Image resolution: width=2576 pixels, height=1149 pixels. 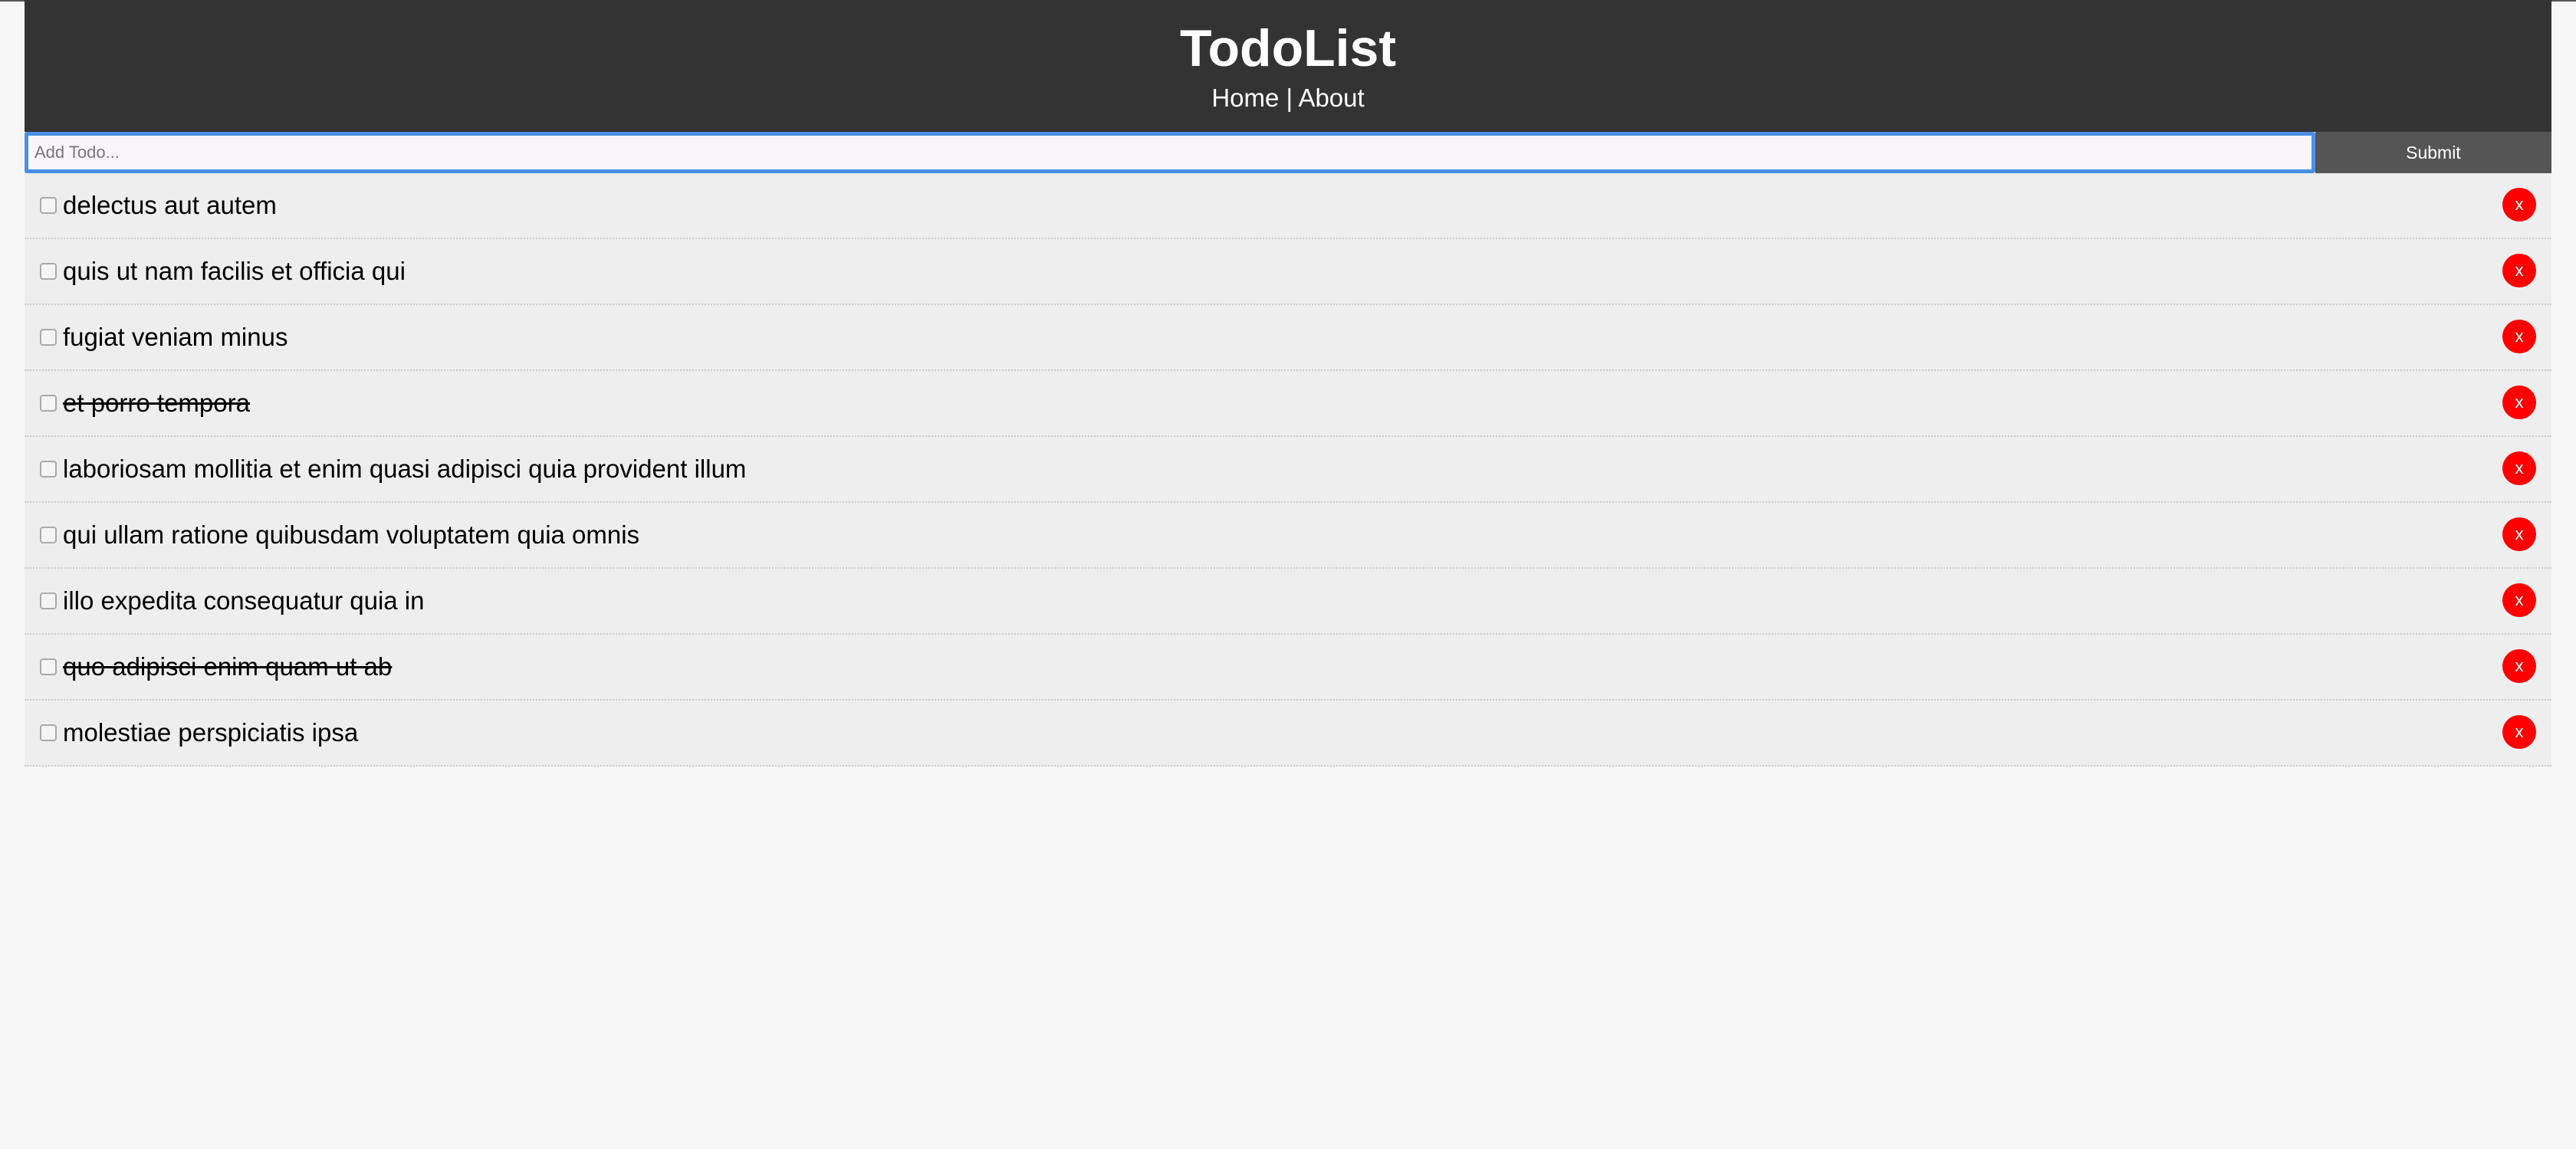 What do you see at coordinates (1288, 206) in the screenshot?
I see `todo-item: delectus aut autem x` at bounding box center [1288, 206].